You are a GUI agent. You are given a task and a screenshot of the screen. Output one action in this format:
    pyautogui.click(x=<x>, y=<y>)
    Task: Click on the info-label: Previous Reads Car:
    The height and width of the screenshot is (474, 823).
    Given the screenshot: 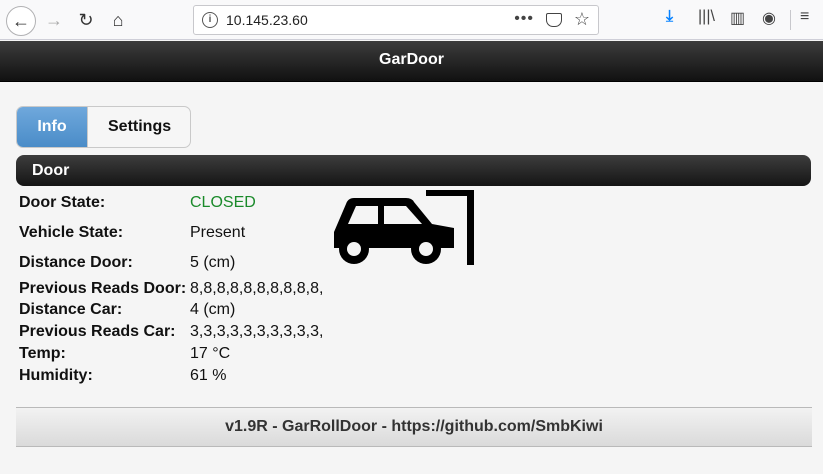 What is the action you would take?
    pyautogui.click(x=97, y=331)
    